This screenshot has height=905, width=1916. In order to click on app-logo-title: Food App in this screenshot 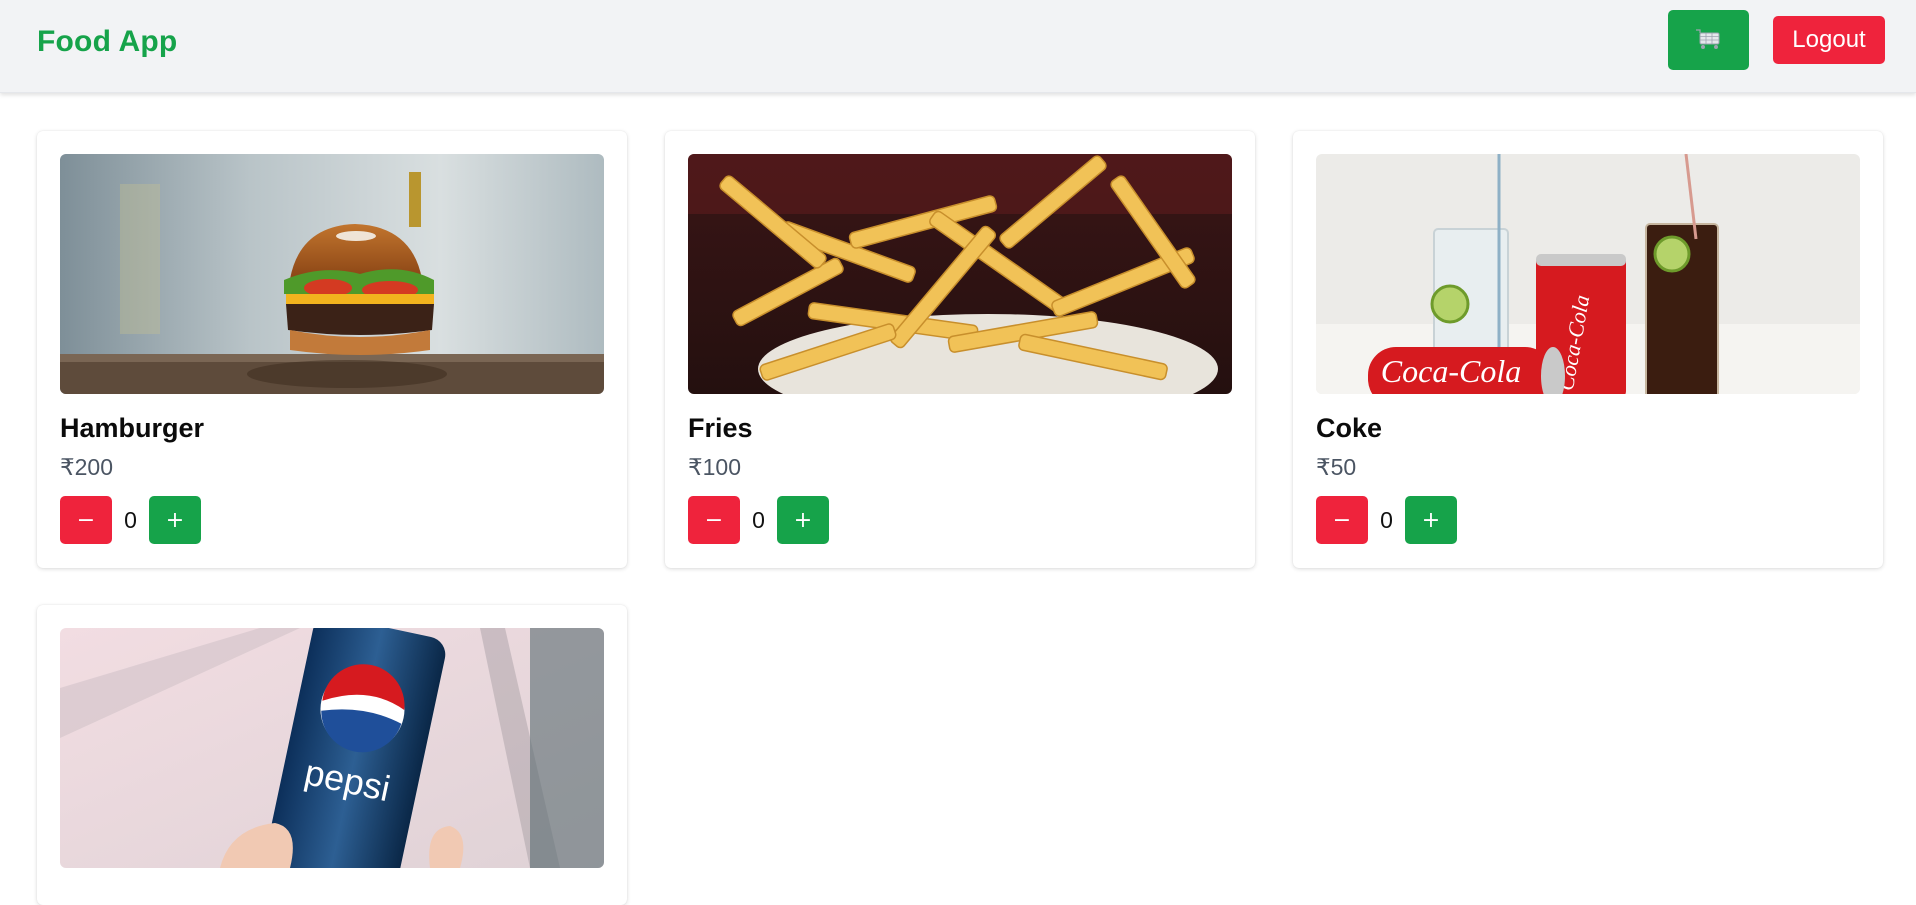, I will do `click(107, 42)`.